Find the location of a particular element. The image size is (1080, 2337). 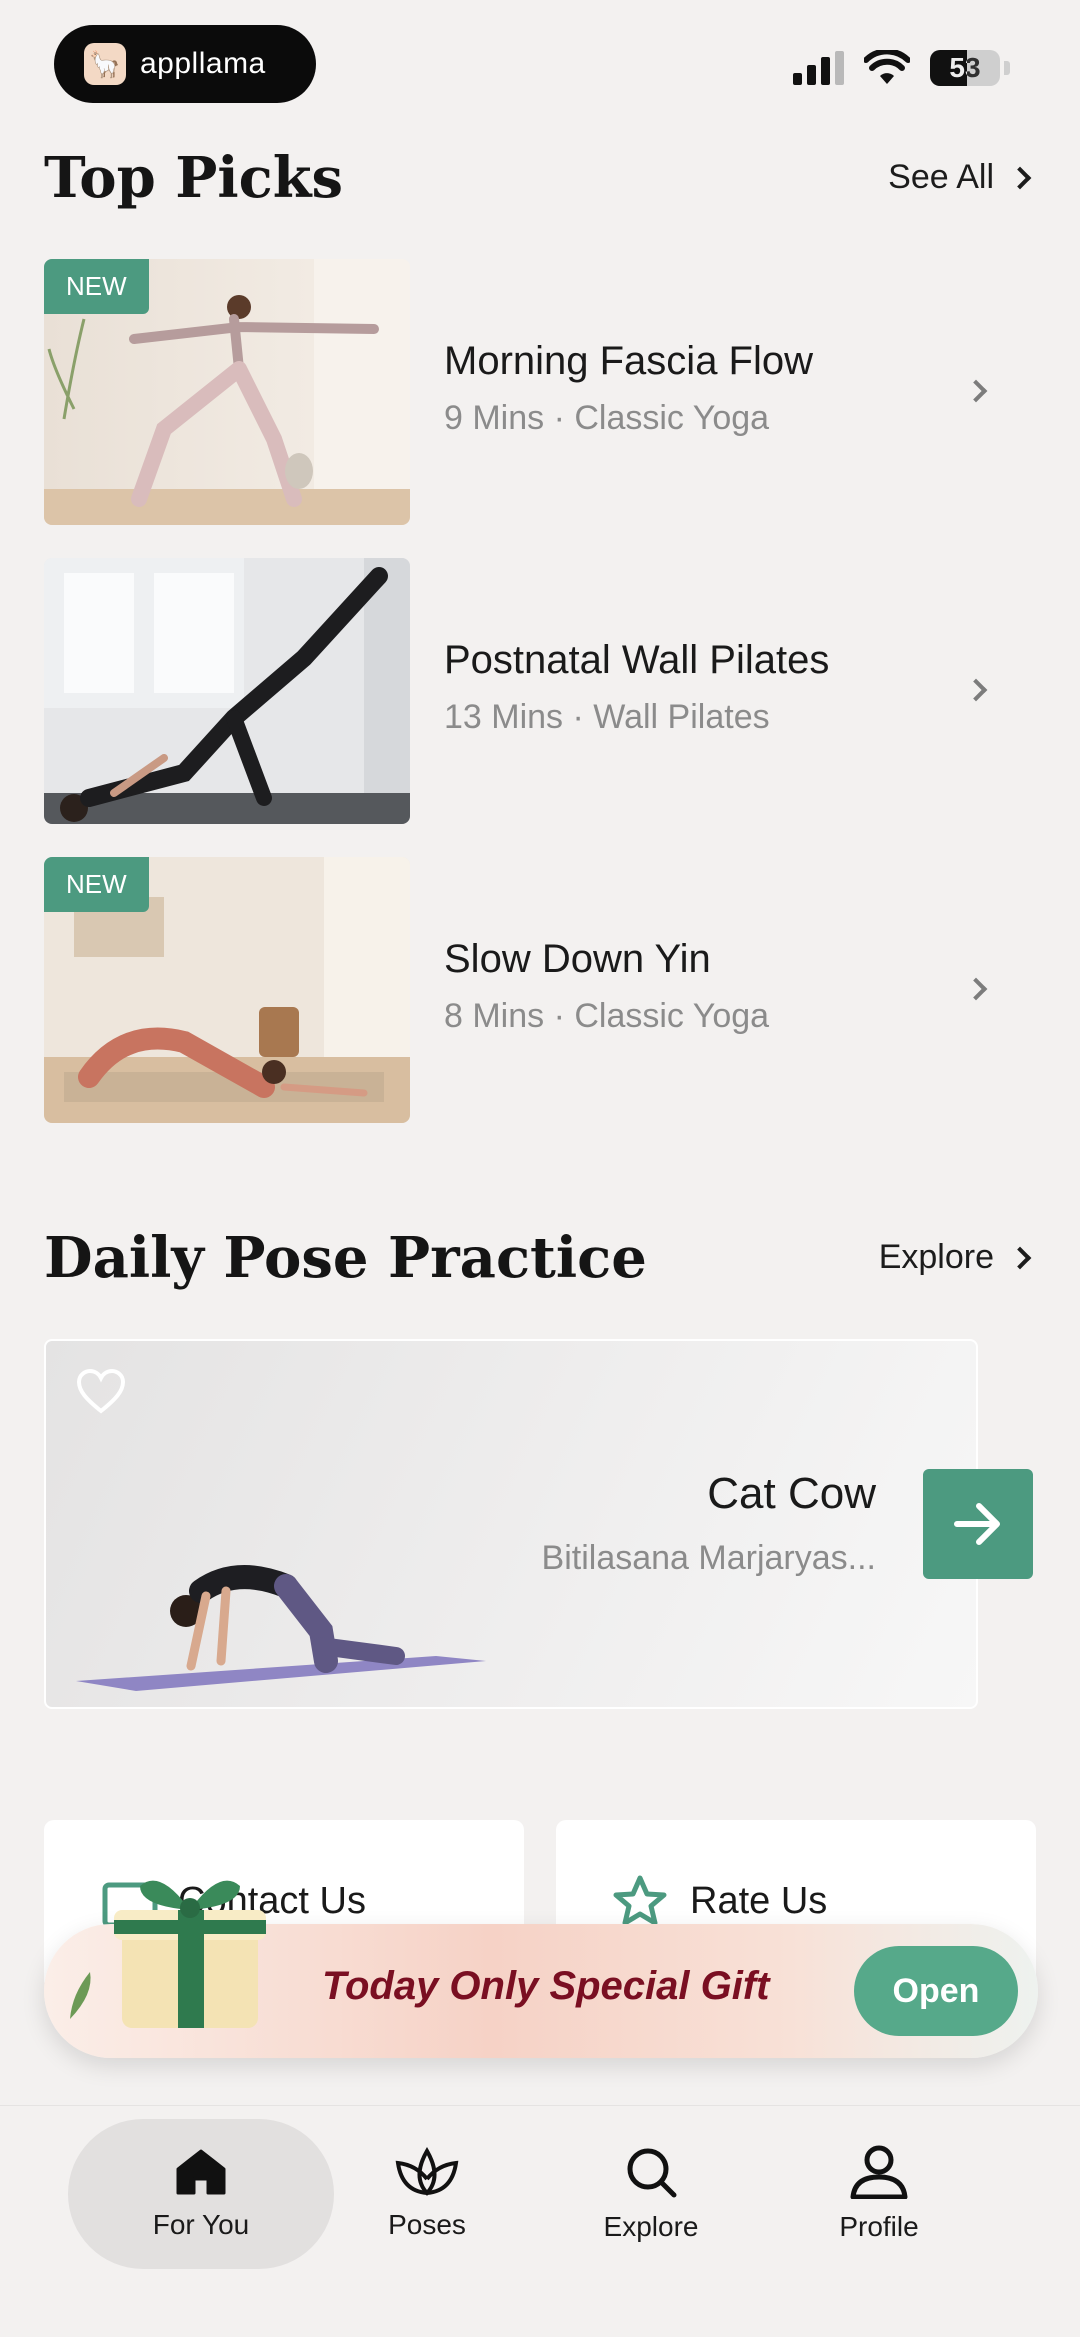

wifi-icon is located at coordinates (887, 67).